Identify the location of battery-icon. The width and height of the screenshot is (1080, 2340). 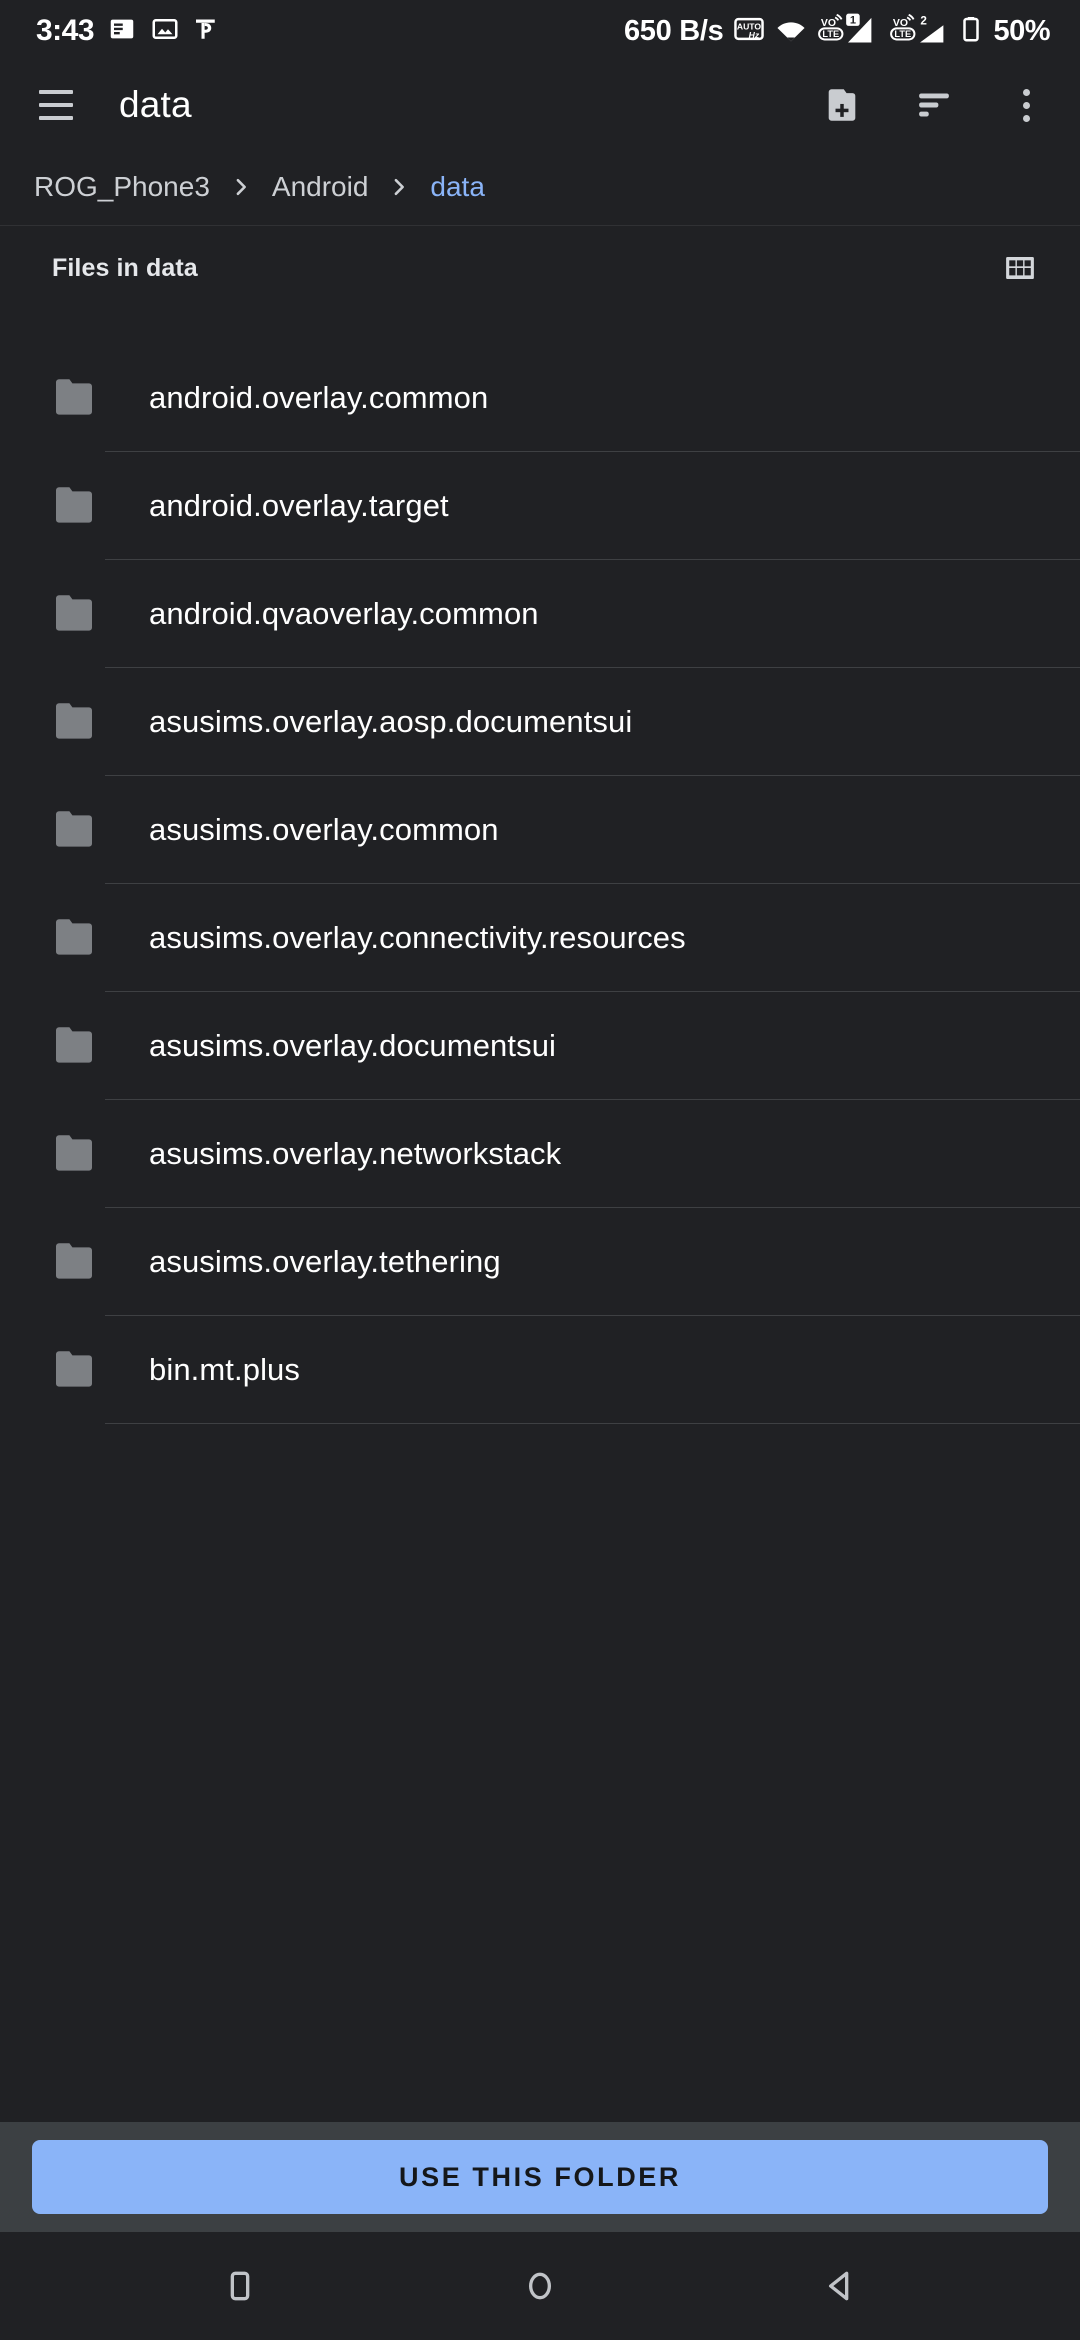
(971, 31).